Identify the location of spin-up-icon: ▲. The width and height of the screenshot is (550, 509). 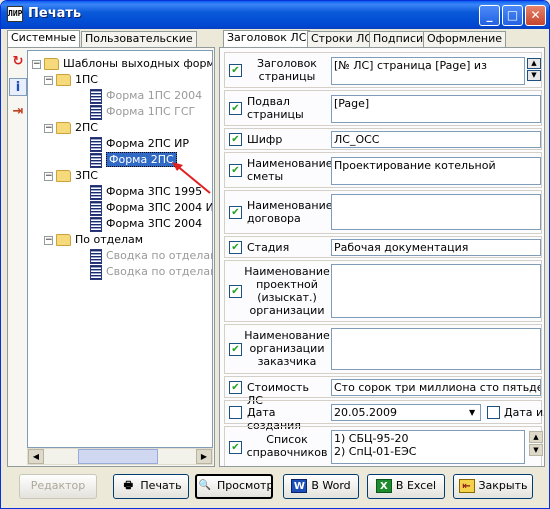
(534, 63).